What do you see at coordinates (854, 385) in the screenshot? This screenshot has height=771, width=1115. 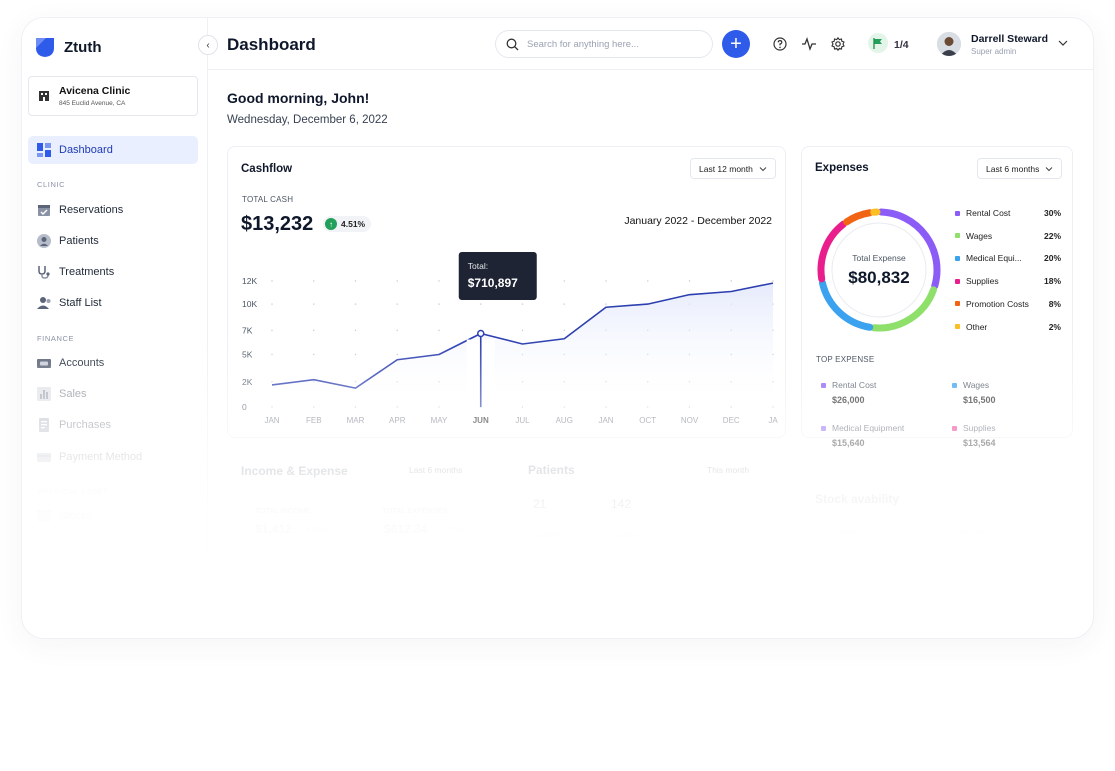 I see `top-expense-name: Rental Cost` at bounding box center [854, 385].